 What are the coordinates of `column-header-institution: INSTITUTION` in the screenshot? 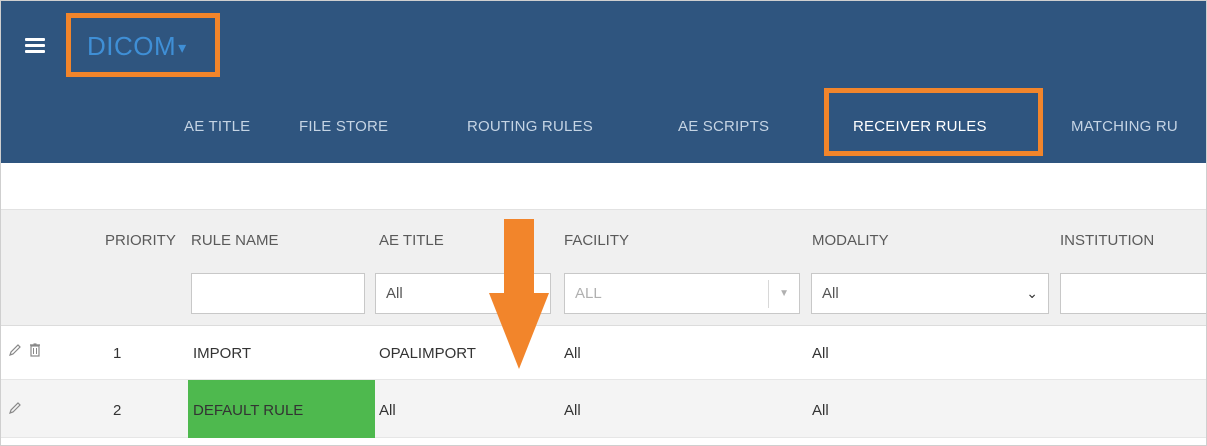 It's located at (1107, 240).